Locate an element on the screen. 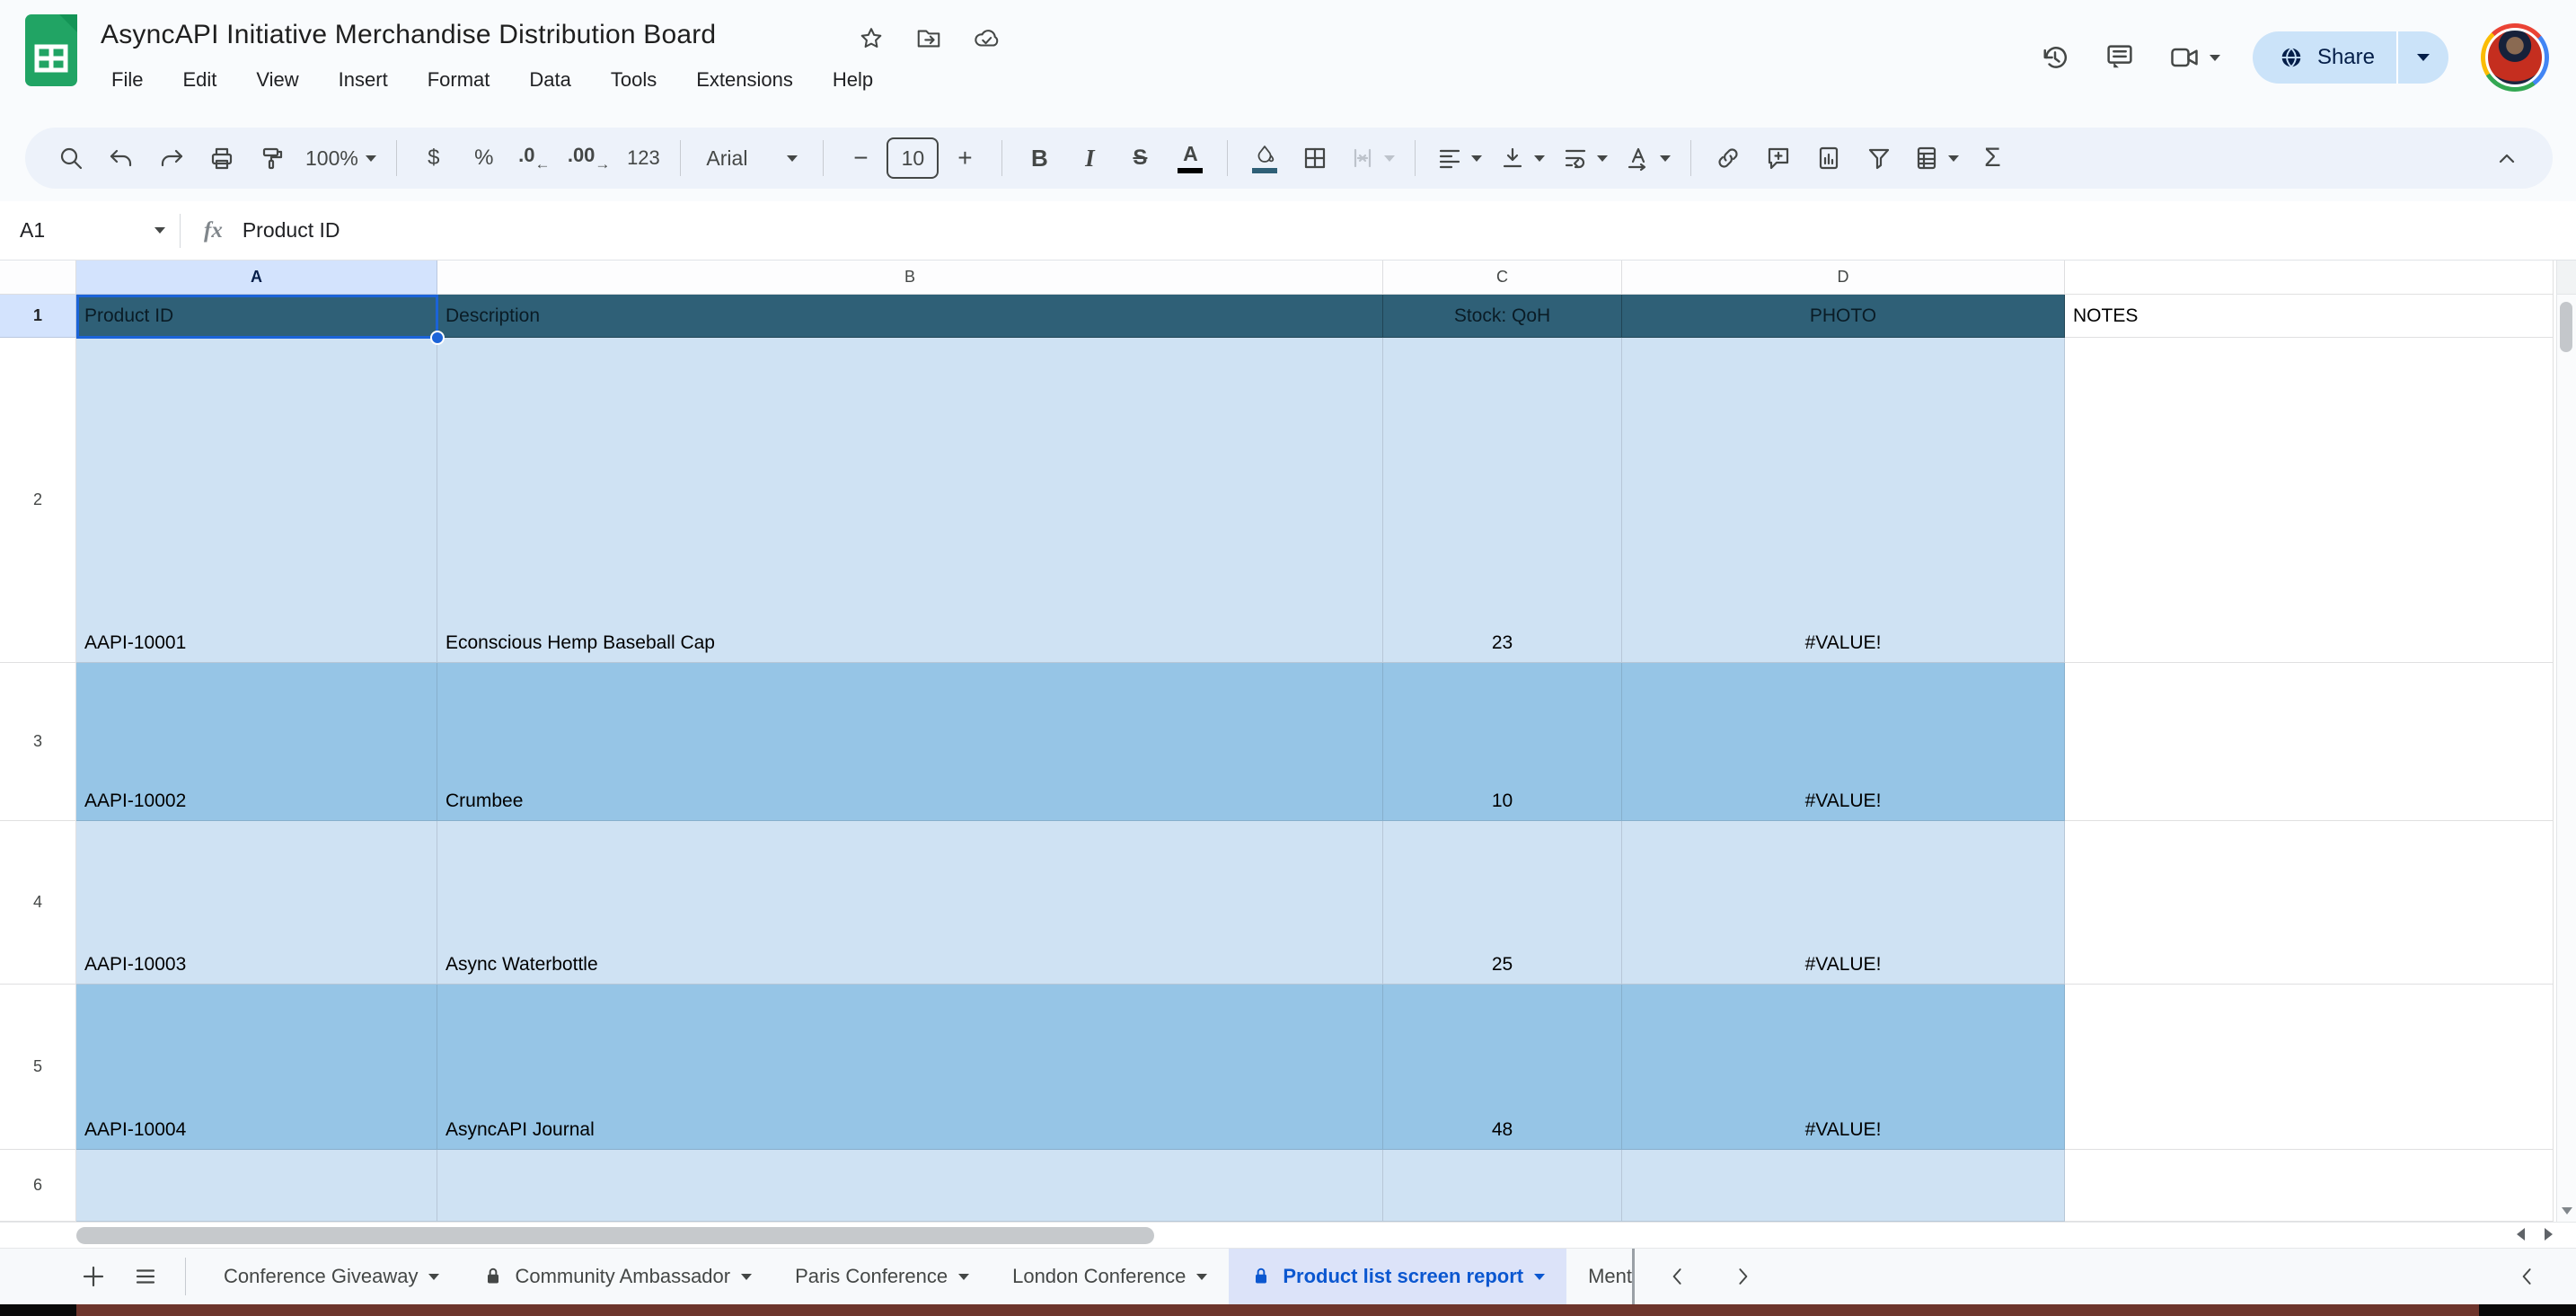  increase-font-size-button: + is located at coordinates (964, 158).